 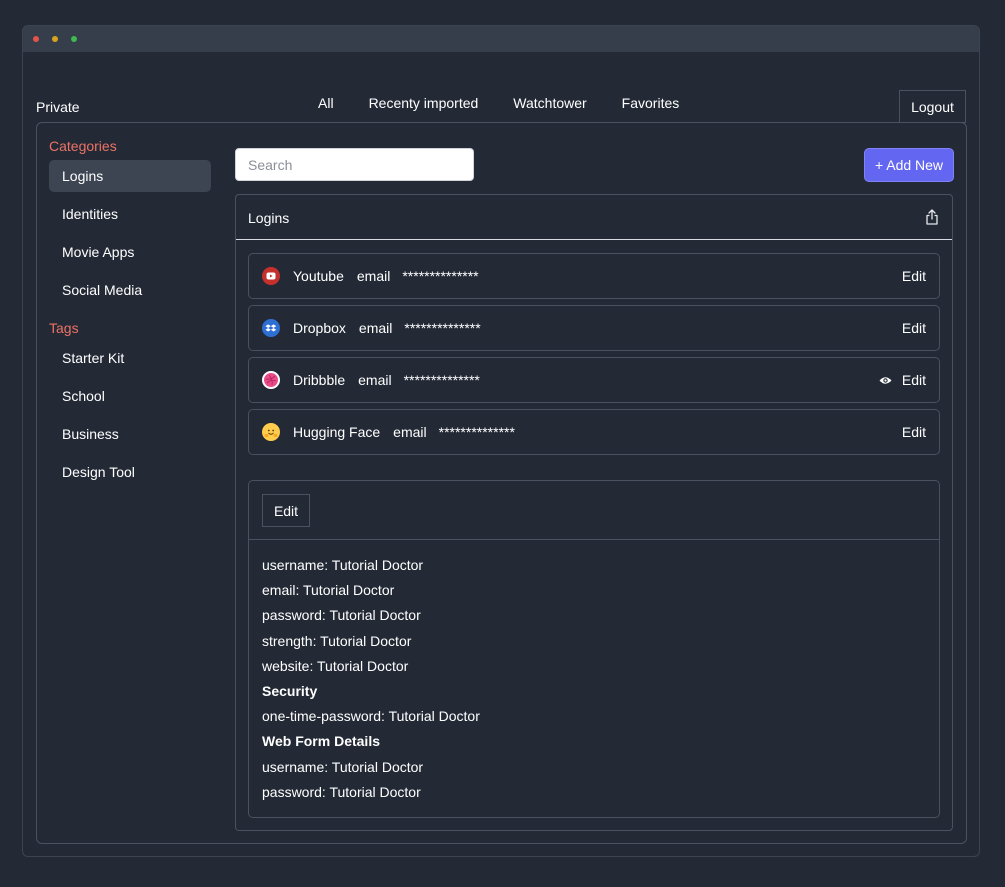 I want to click on hugging-face-icon, so click(x=271, y=432).